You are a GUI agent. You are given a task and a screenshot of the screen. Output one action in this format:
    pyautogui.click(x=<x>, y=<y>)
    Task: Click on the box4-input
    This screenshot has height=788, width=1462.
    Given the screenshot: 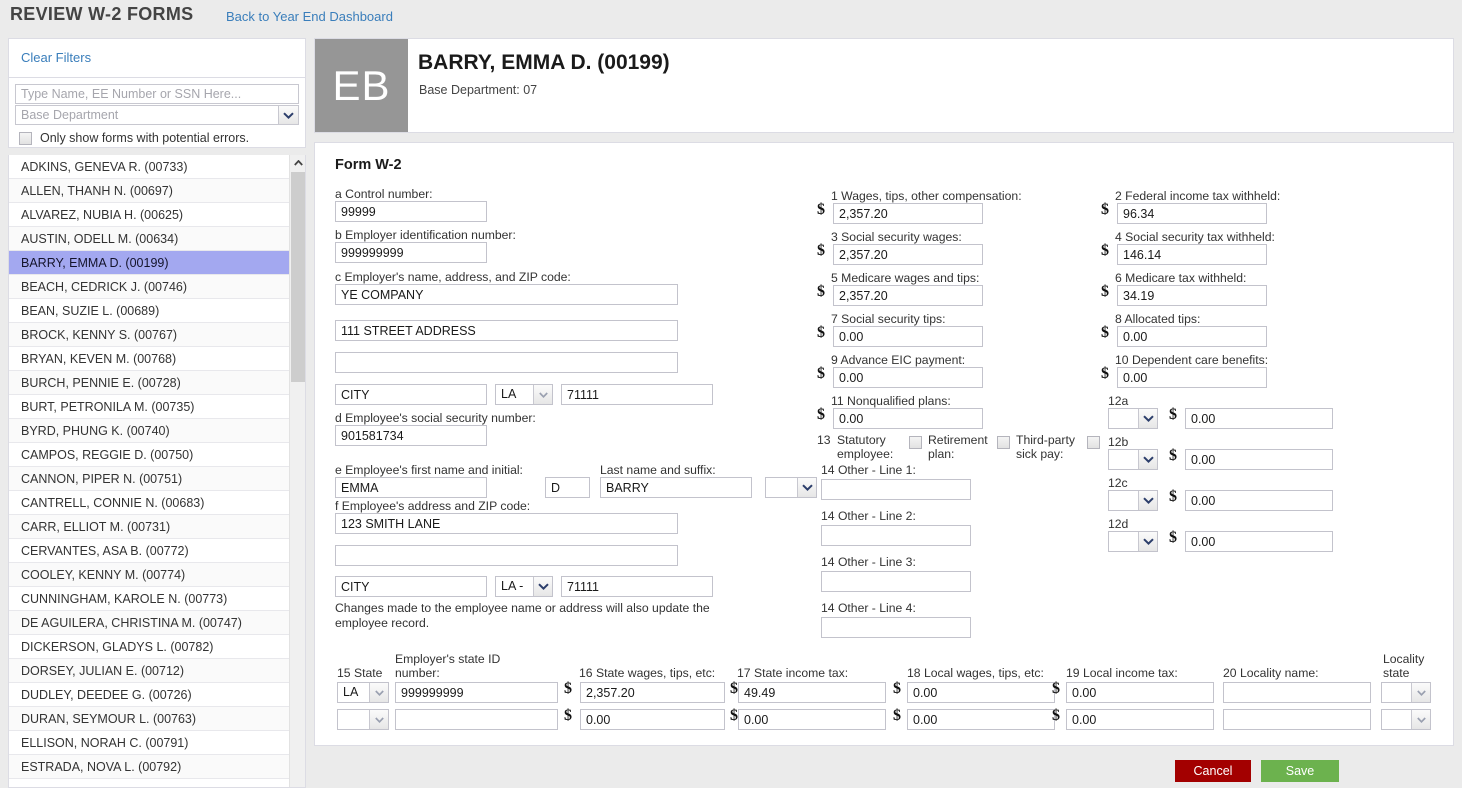 What is the action you would take?
    pyautogui.click(x=1192, y=254)
    